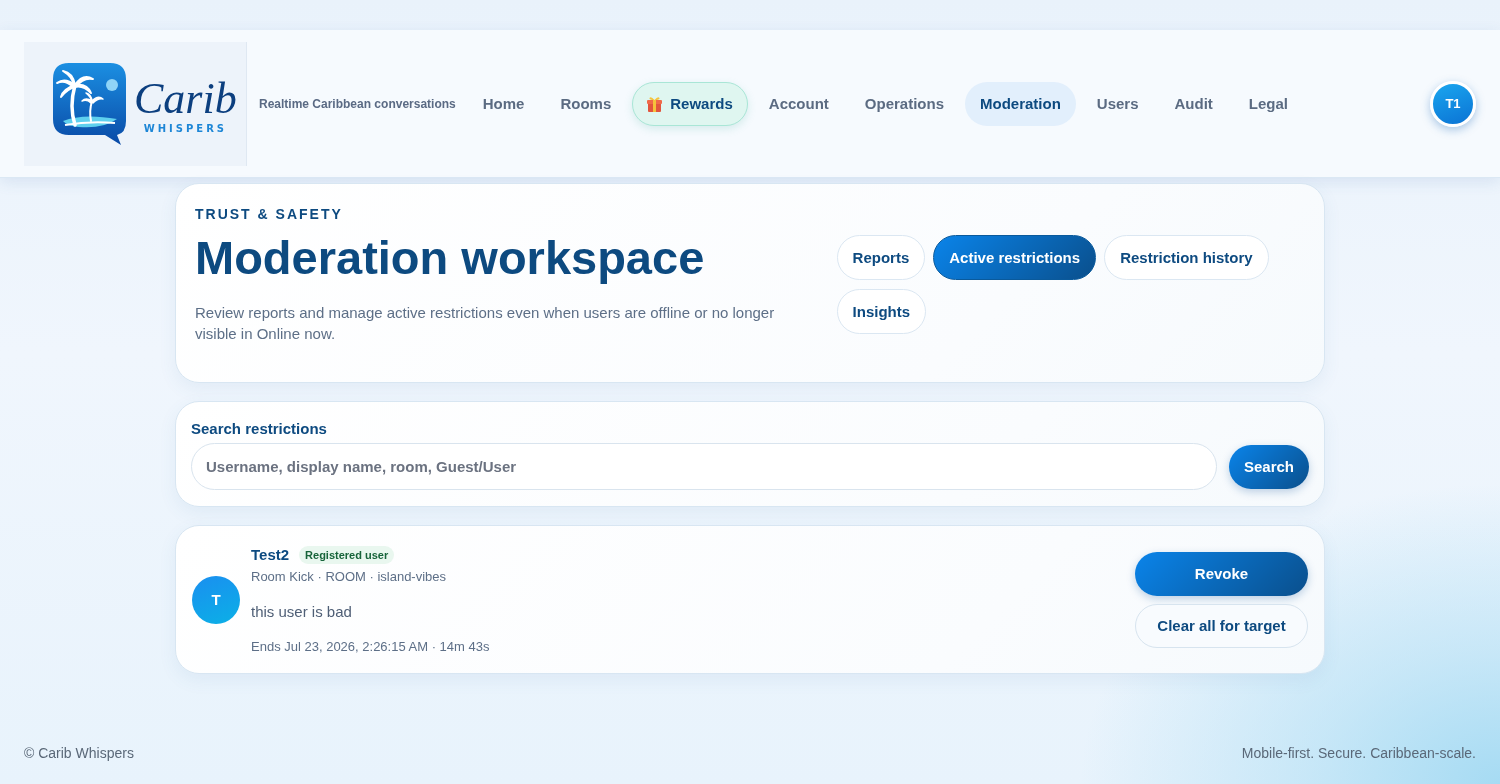  I want to click on nav-link: Legal, so click(1268, 103).